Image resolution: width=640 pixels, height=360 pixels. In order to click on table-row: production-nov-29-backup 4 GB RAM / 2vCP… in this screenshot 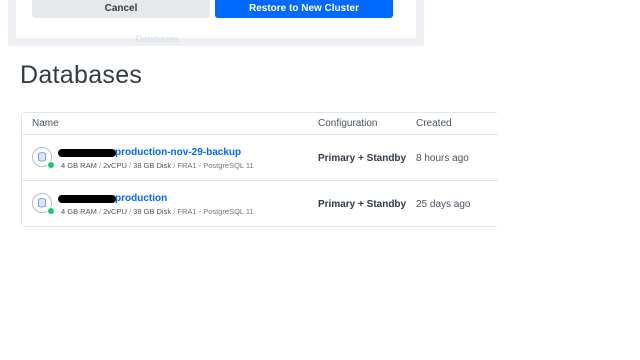, I will do `click(260, 157)`.